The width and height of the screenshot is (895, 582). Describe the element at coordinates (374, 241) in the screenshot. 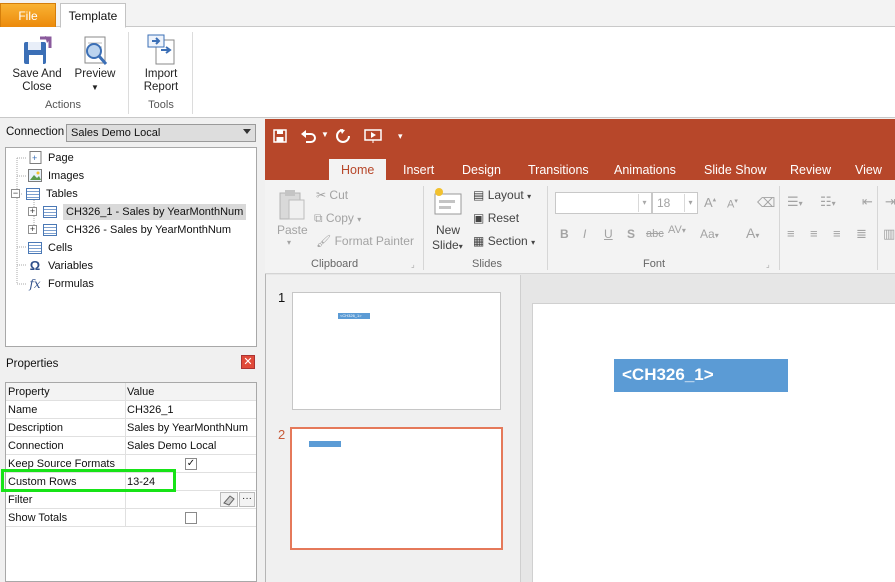

I see `format-painter-label: Format Painter` at that location.